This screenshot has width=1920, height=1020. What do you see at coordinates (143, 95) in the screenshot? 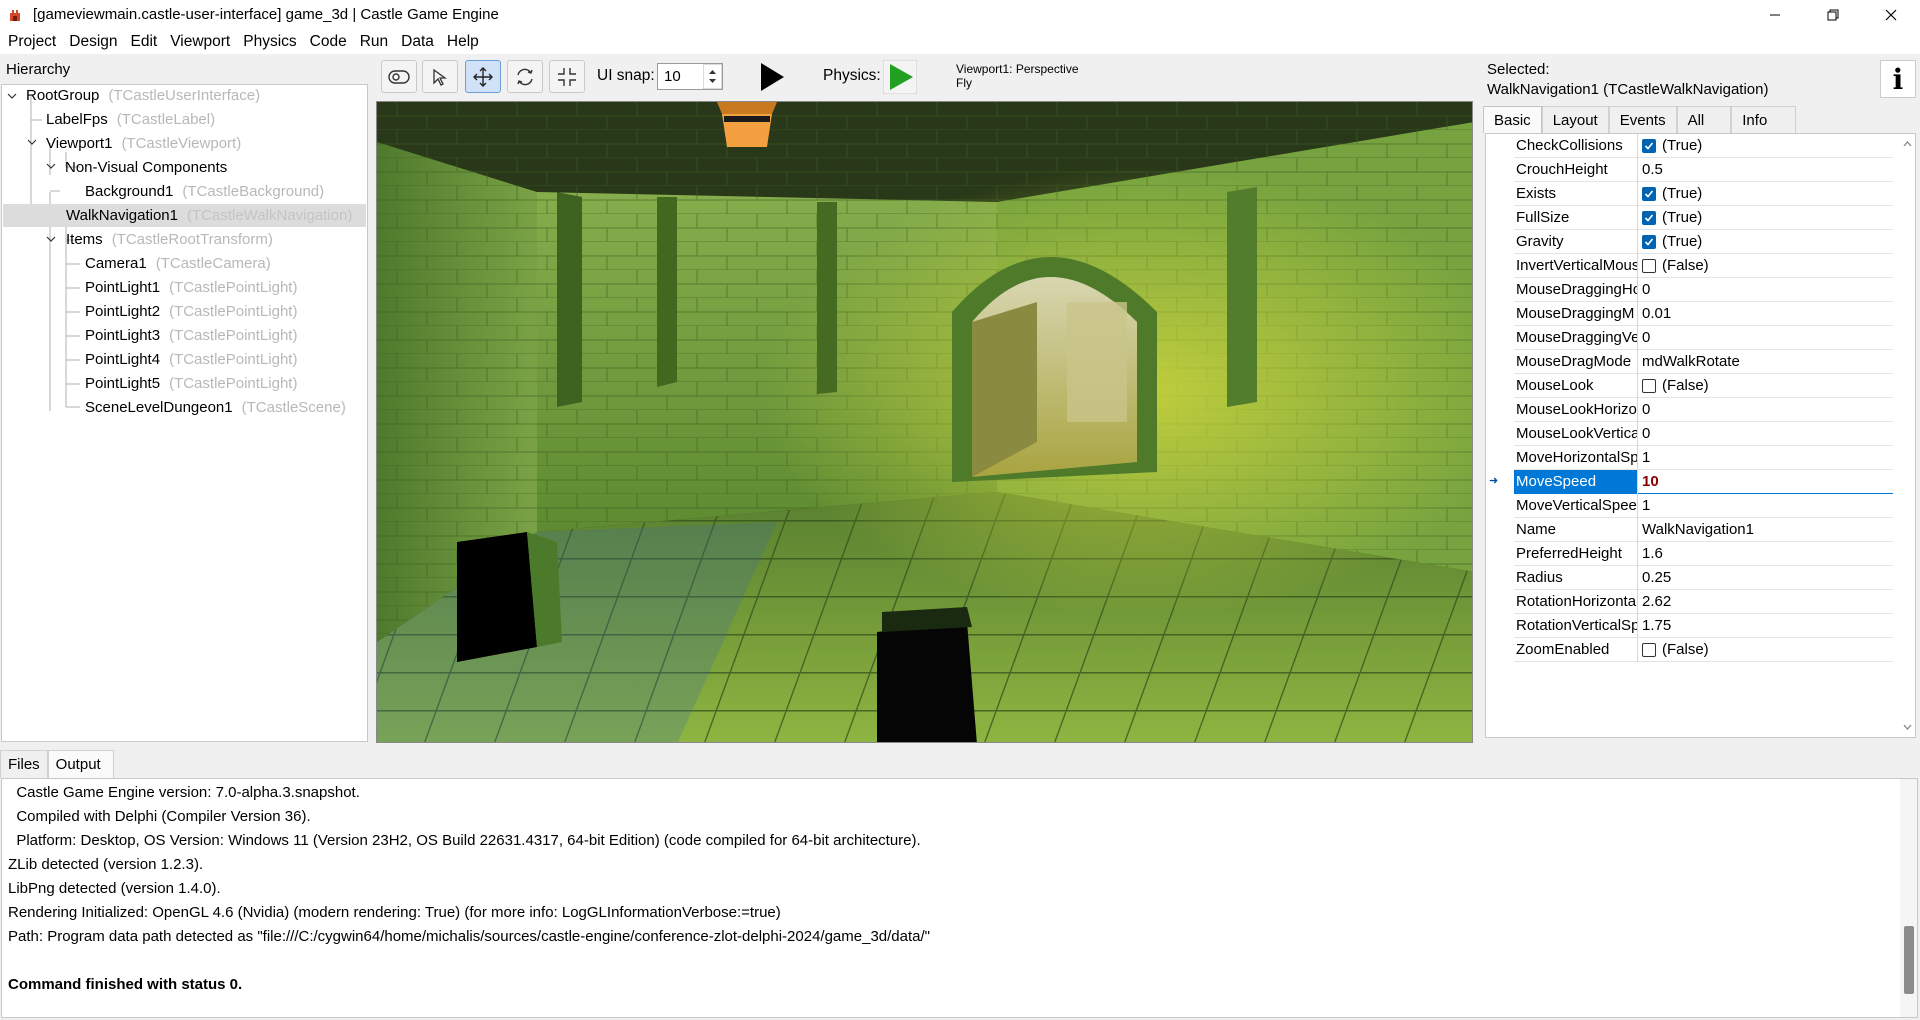
I see `tree-item: RootGroup (TCastleUserInterface)` at bounding box center [143, 95].